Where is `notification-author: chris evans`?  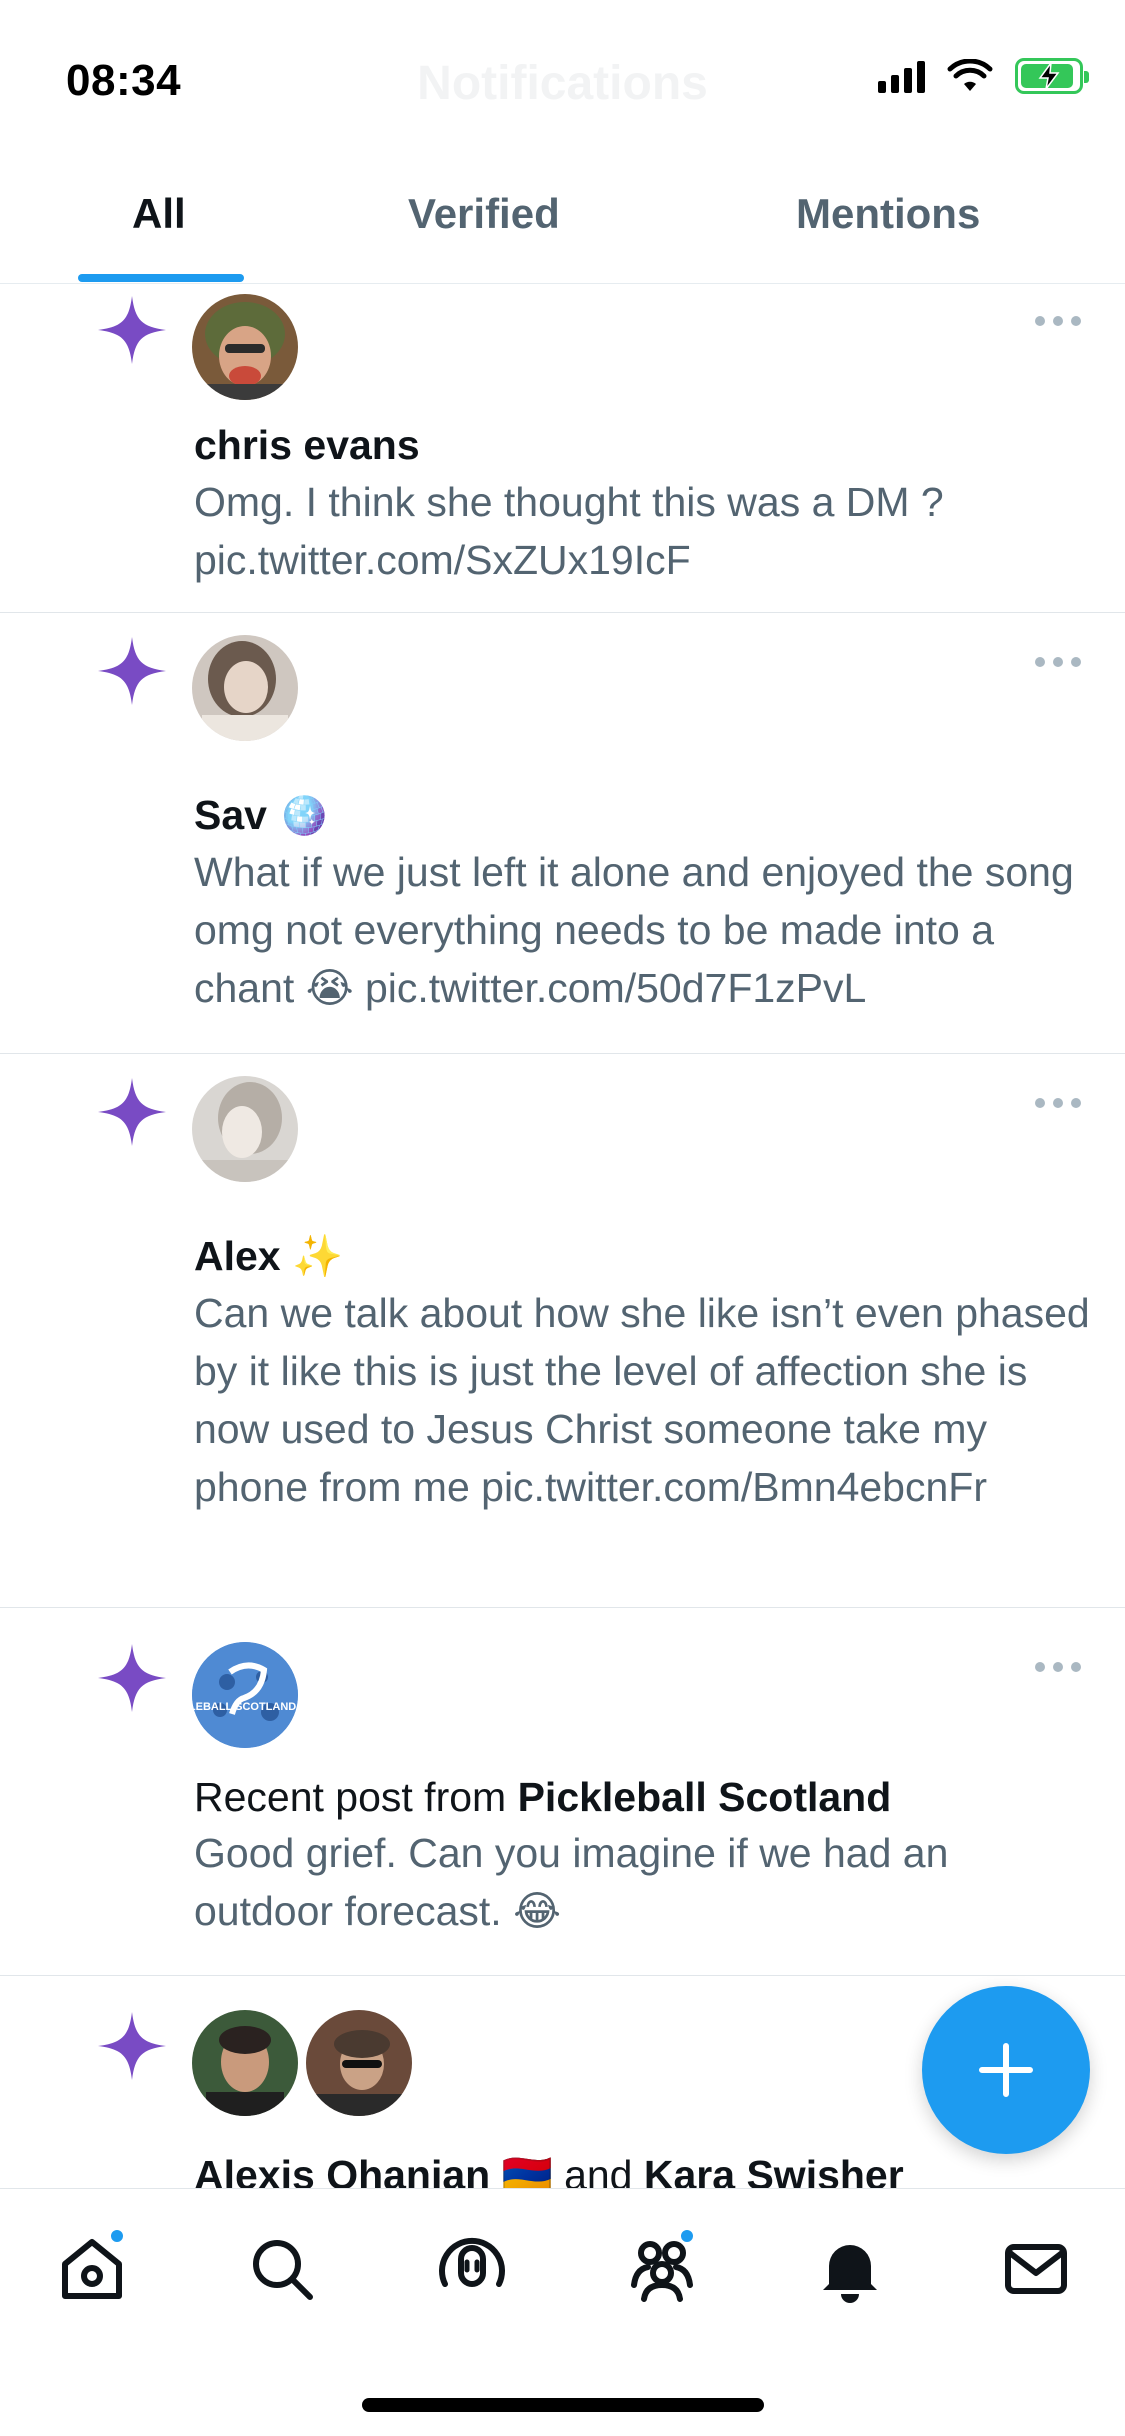 notification-author: chris evans is located at coordinates (307, 445).